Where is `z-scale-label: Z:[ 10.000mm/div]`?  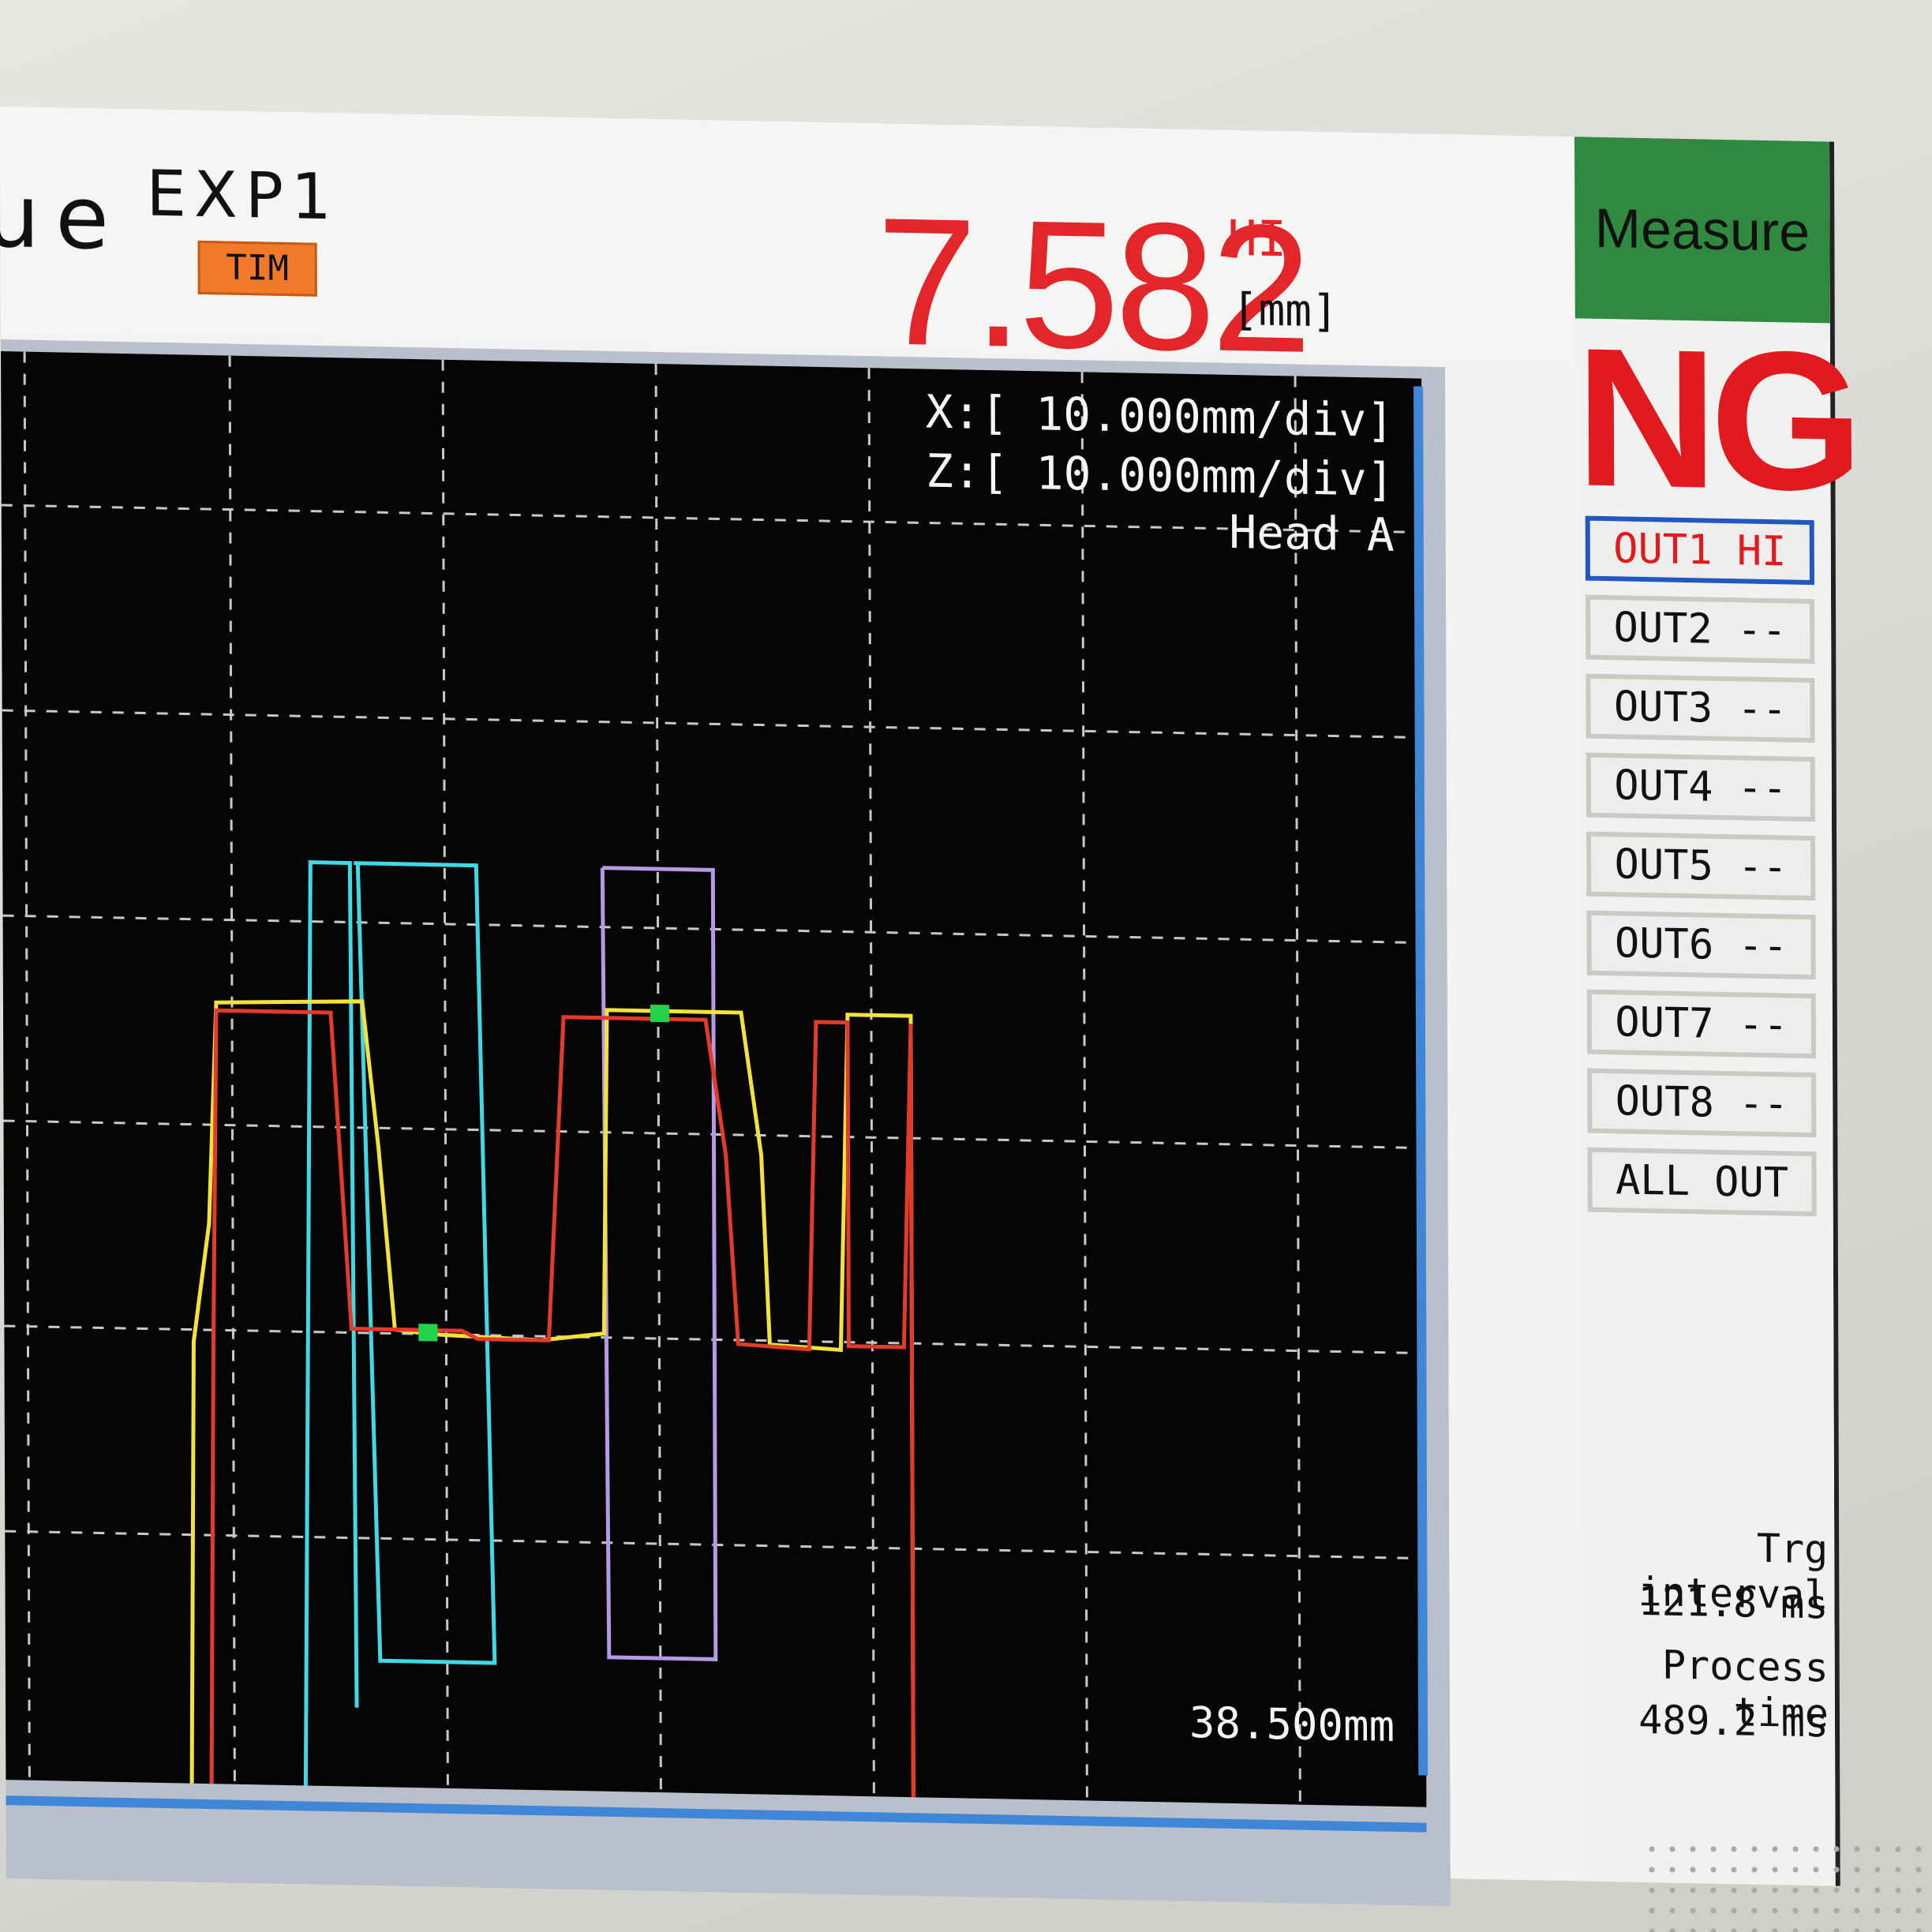
z-scale-label: Z:[ 10.000mm/div] is located at coordinates (1160, 475).